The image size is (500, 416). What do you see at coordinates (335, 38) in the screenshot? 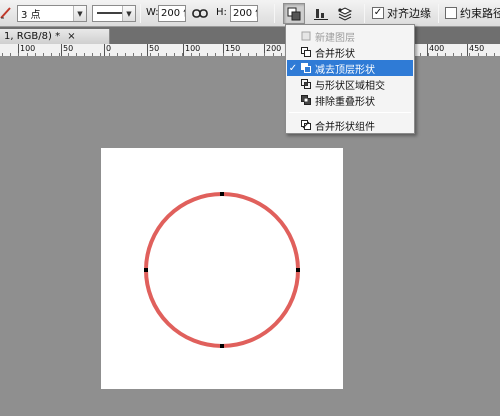
I see `menu-item-label: 新建图层` at bounding box center [335, 38].